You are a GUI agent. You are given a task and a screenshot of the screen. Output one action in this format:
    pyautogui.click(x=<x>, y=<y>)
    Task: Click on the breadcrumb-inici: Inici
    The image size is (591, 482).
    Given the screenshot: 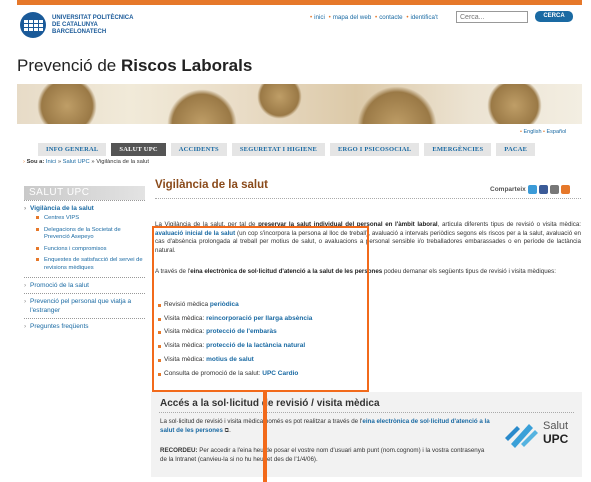 What is the action you would take?
    pyautogui.click(x=51, y=162)
    